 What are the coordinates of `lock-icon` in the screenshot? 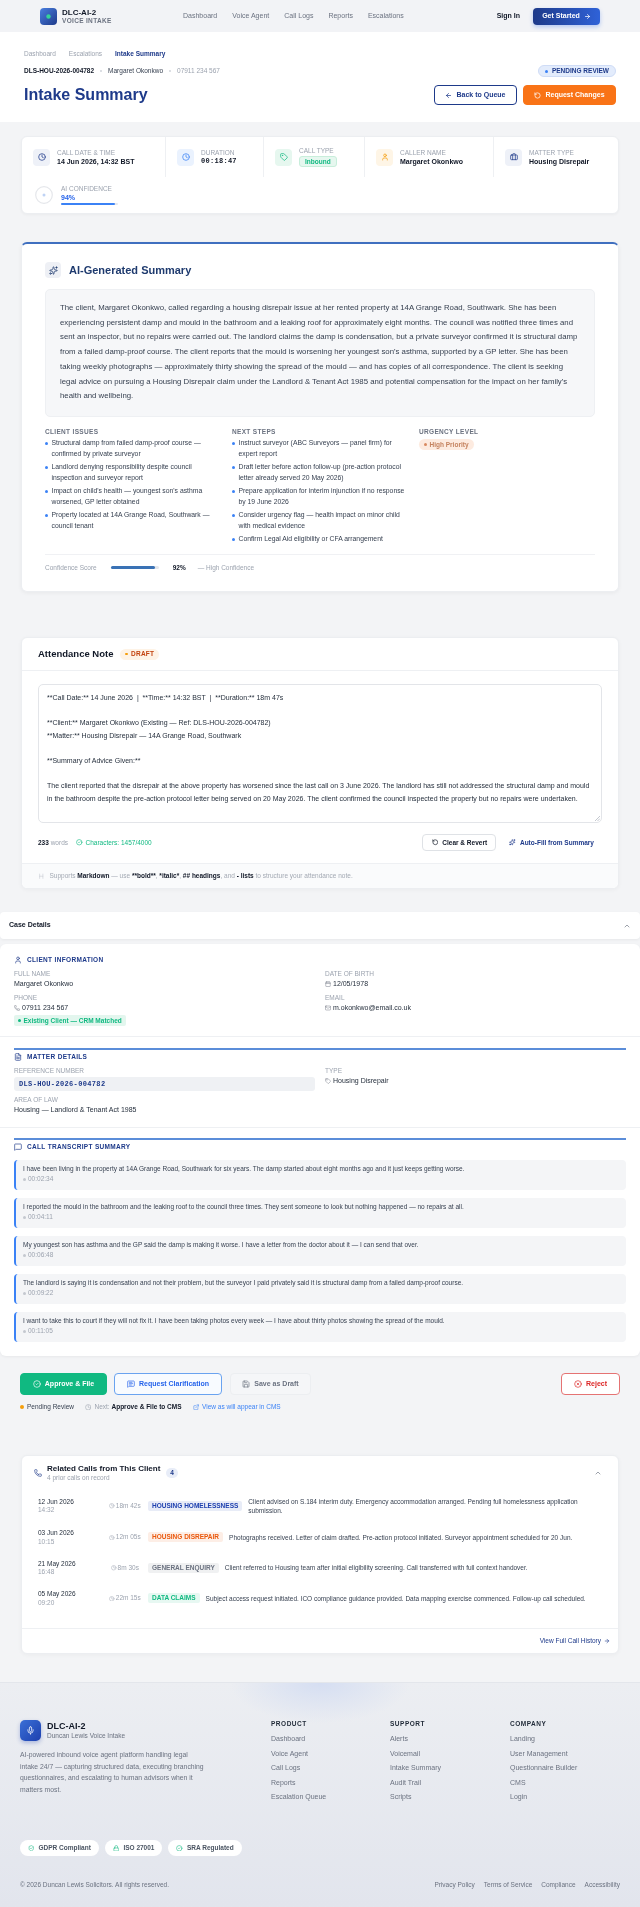 It's located at (116, 1848).